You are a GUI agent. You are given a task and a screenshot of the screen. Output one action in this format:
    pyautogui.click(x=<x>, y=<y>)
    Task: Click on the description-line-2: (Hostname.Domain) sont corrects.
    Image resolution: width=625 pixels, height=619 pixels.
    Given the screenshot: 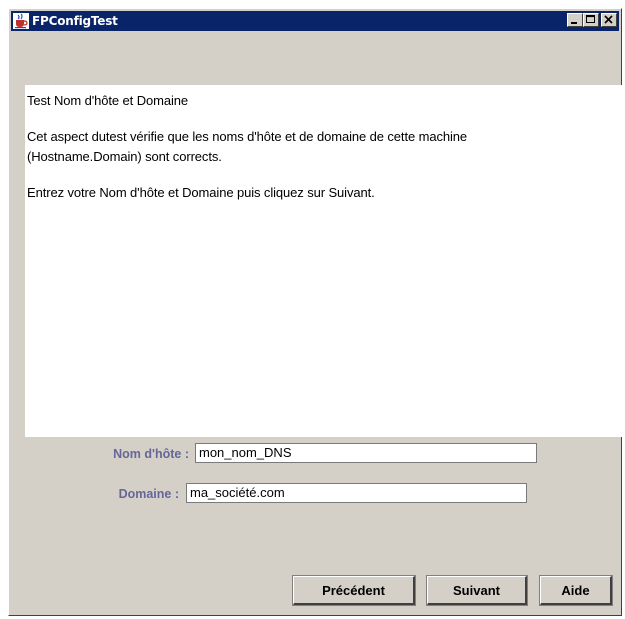 What is the action you would take?
    pyautogui.click(x=124, y=156)
    